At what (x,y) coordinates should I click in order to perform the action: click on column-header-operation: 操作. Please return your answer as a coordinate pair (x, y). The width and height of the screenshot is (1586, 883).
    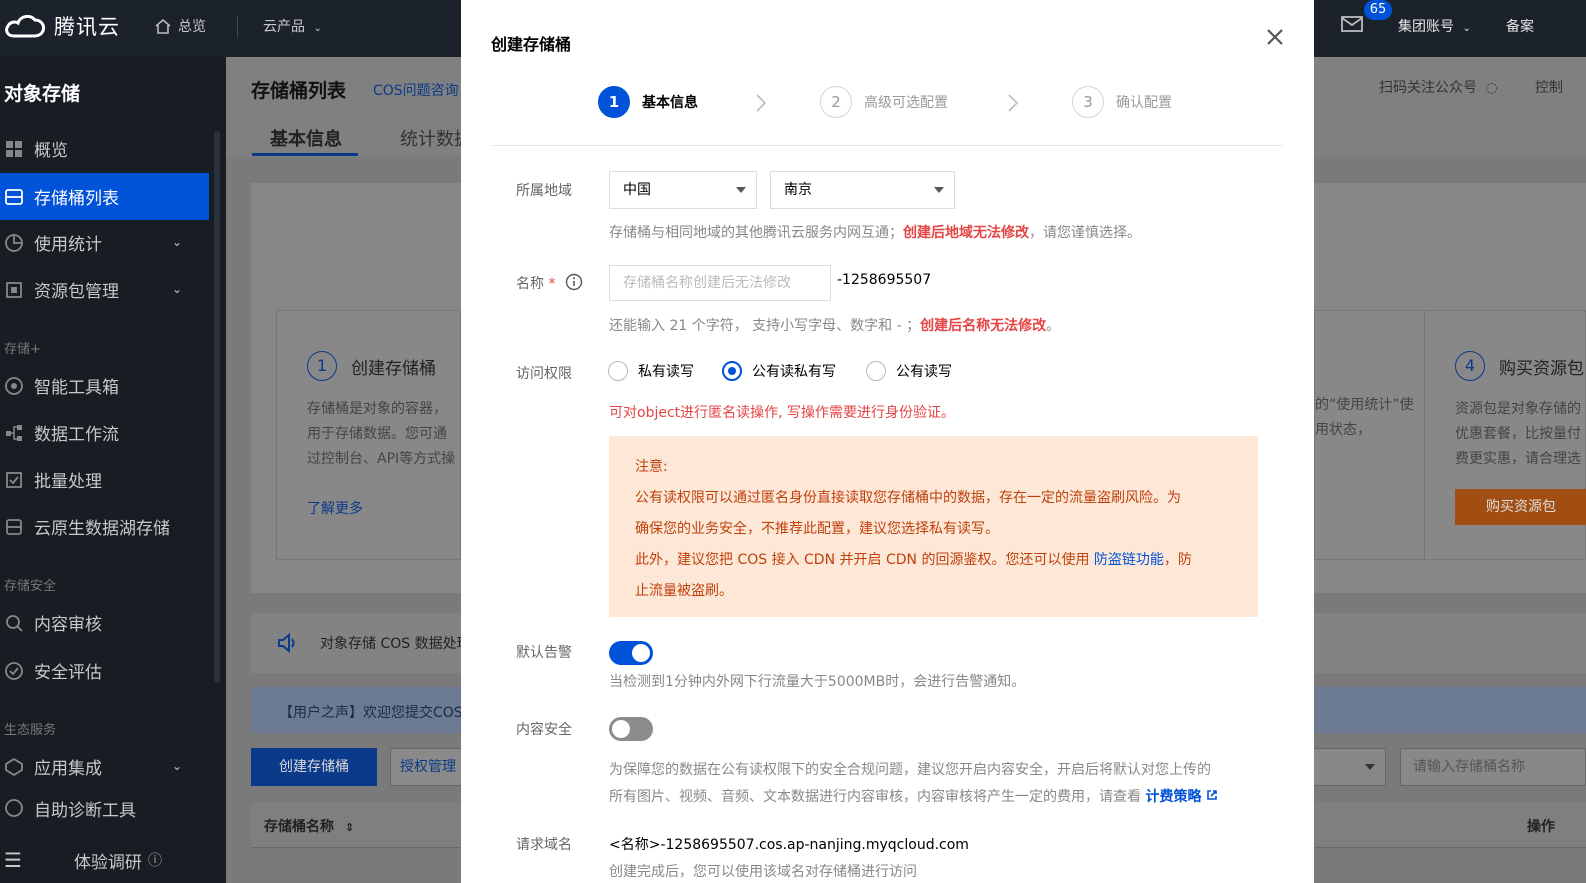
    Looking at the image, I should click on (1541, 827).